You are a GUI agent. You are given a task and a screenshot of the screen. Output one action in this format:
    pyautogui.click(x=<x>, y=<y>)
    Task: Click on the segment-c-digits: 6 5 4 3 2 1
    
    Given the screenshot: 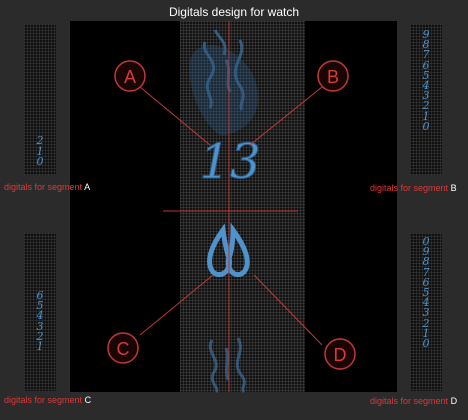 What is the action you would take?
    pyautogui.click(x=40, y=322)
    